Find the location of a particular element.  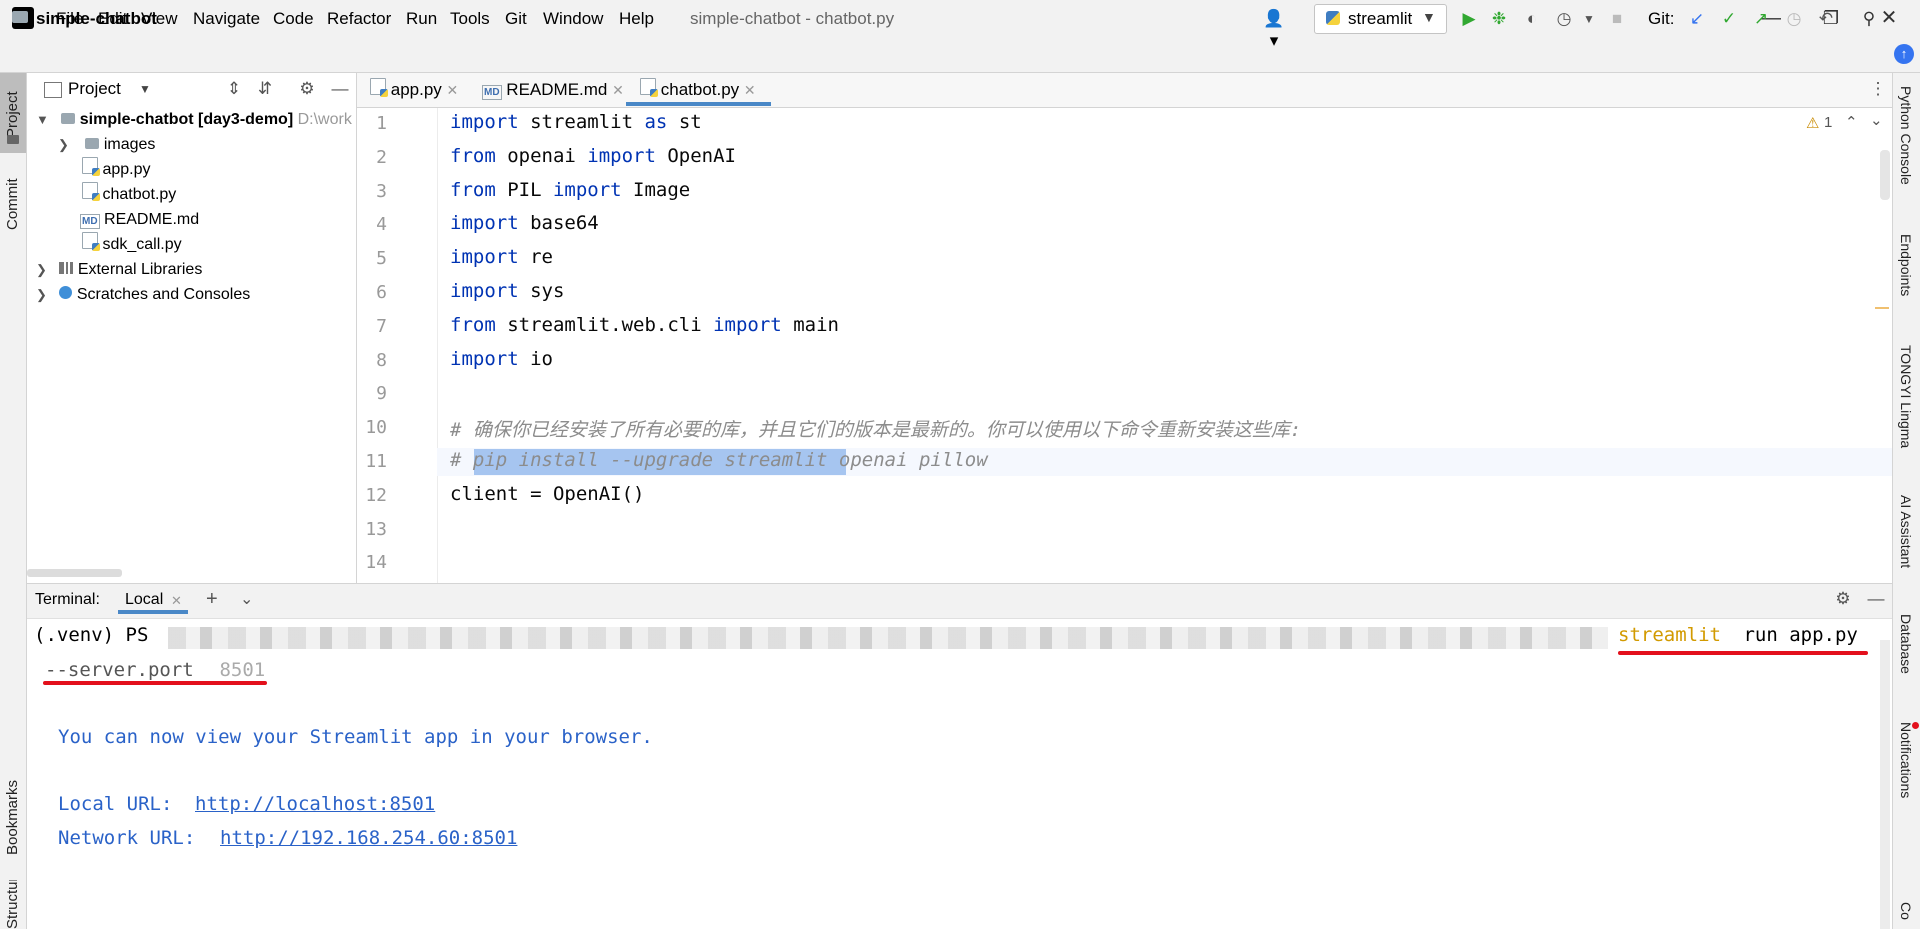

terminal-network-url-link: http://192.168.254.60:8501 is located at coordinates (368, 838).